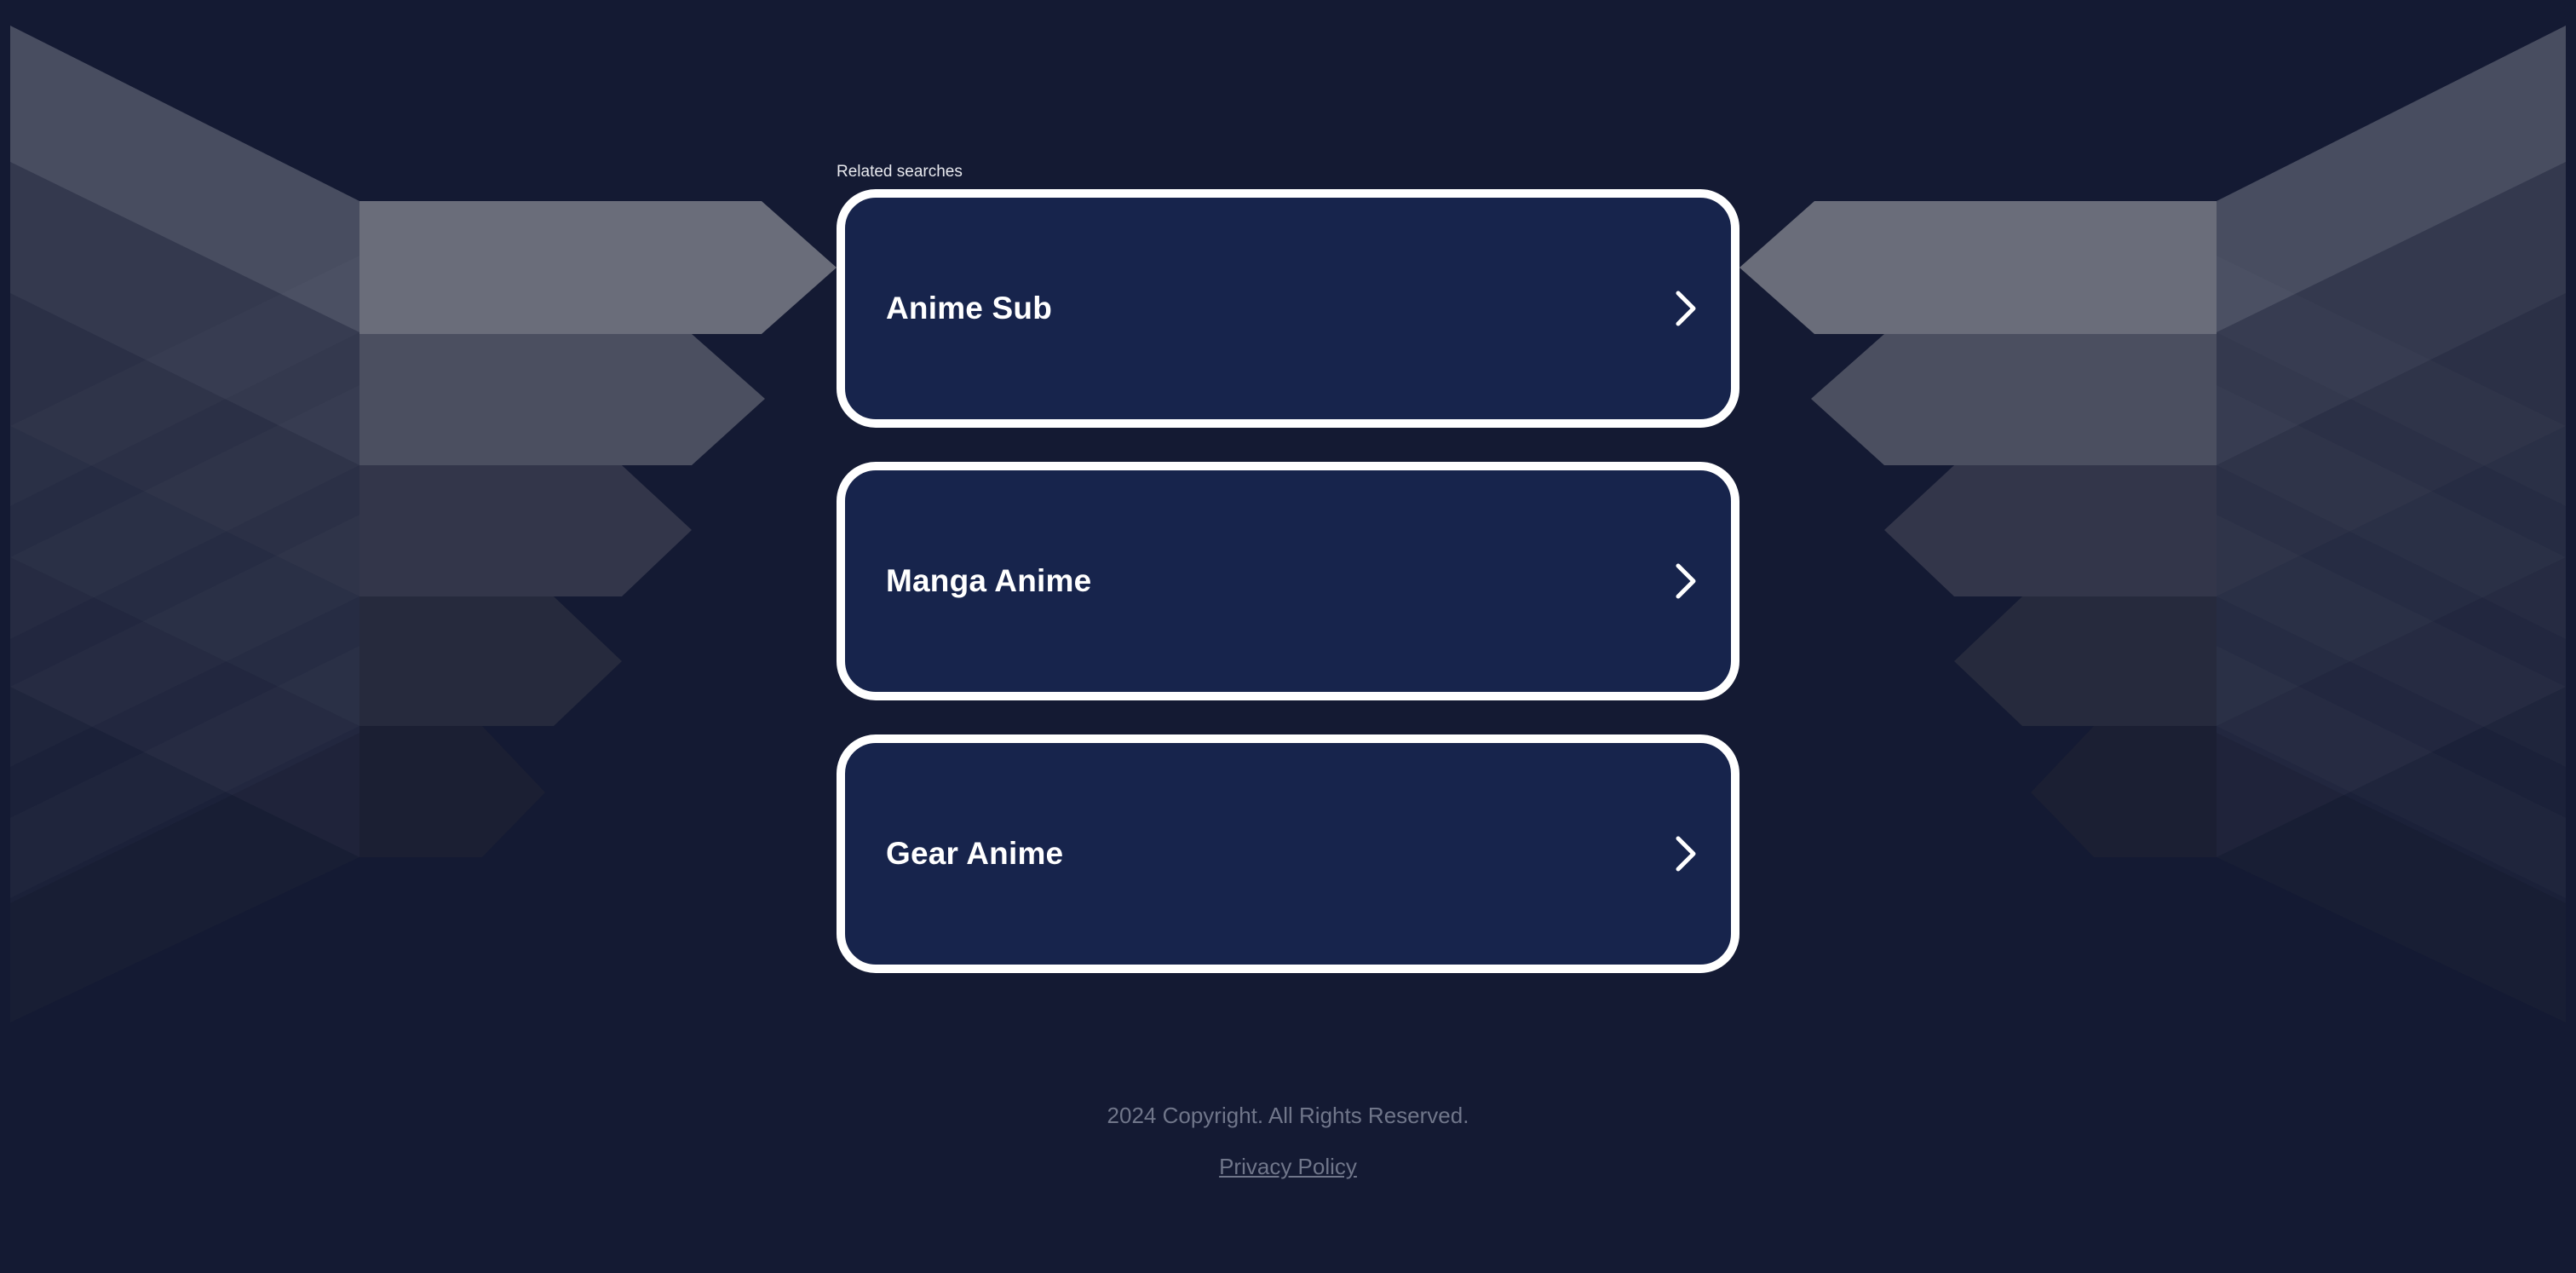  I want to click on search-result-label: Anime Sub, so click(970, 308).